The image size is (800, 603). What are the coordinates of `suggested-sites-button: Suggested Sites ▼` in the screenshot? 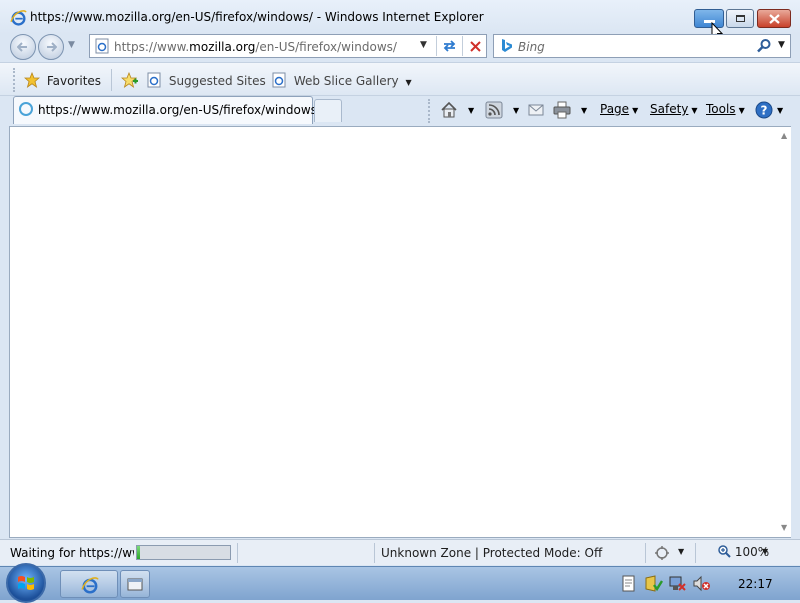 It's located at (212, 80).